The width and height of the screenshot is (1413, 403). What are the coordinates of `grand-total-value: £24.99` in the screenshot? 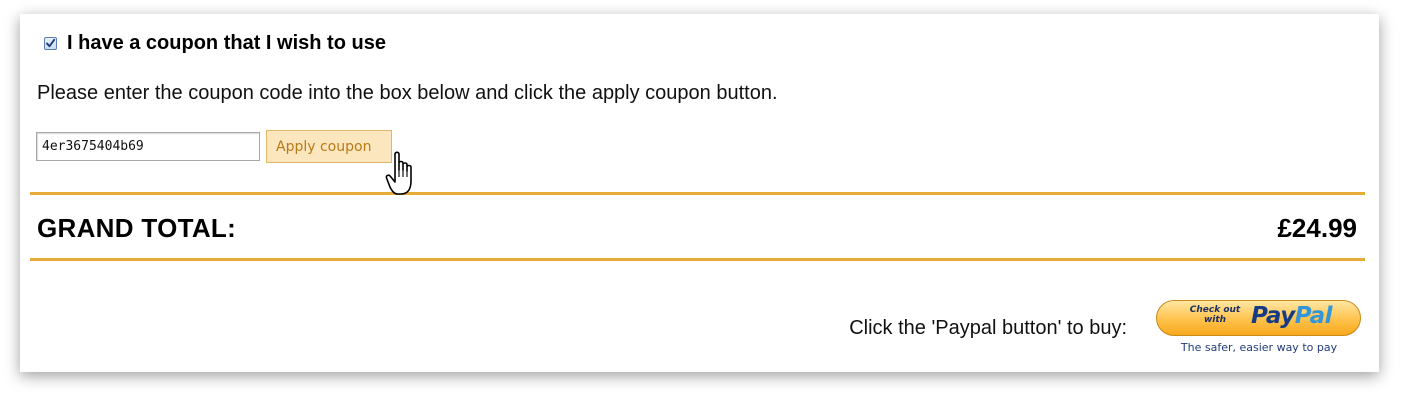 It's located at (1317, 228).